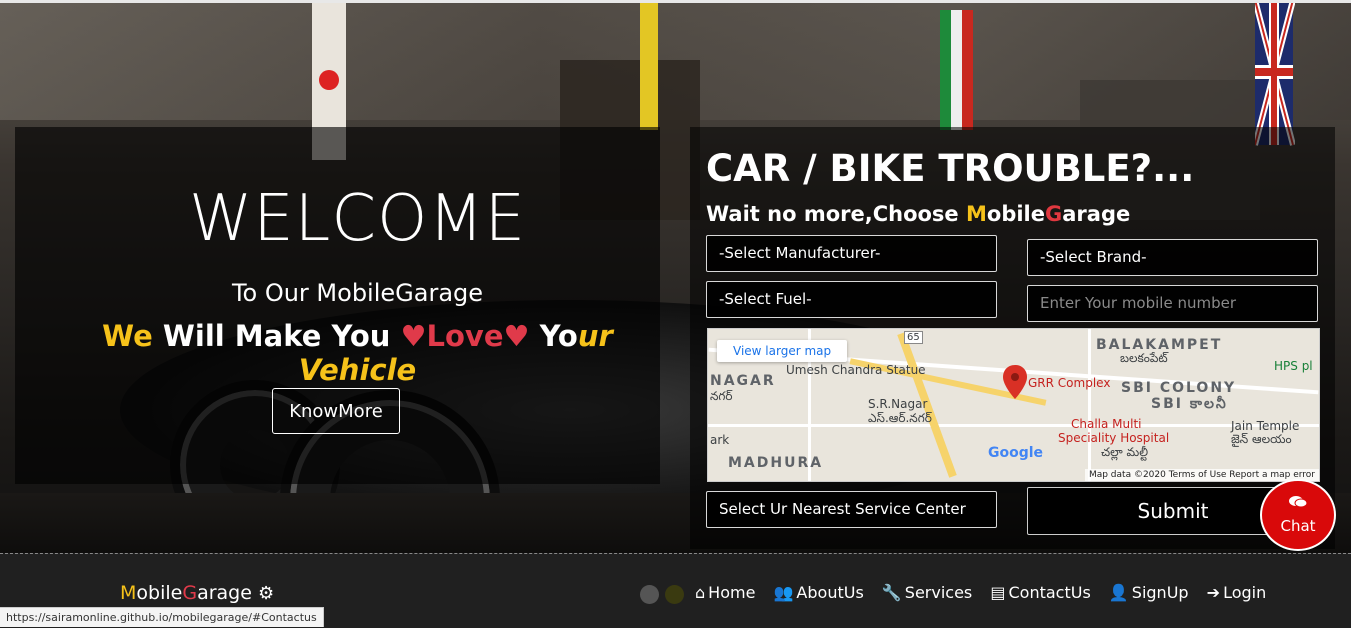 This screenshot has width=1351, height=628. I want to click on nav-contactus: ▤ ContactUs, so click(1040, 592).